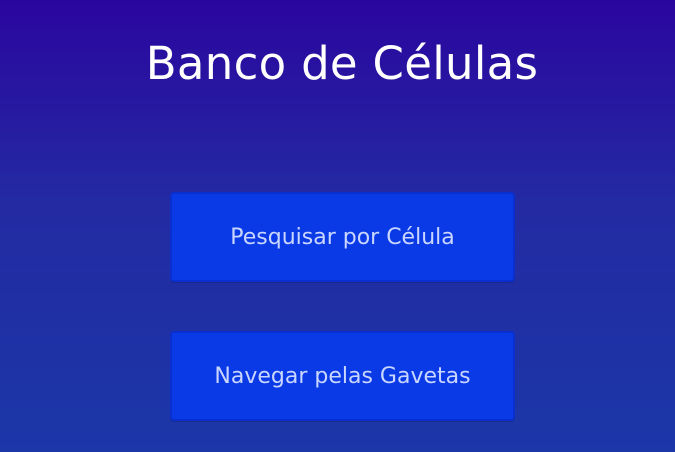 The height and width of the screenshot is (452, 675). I want to click on browse-drawers-label: Navegar pelas Gavetas, so click(342, 376).